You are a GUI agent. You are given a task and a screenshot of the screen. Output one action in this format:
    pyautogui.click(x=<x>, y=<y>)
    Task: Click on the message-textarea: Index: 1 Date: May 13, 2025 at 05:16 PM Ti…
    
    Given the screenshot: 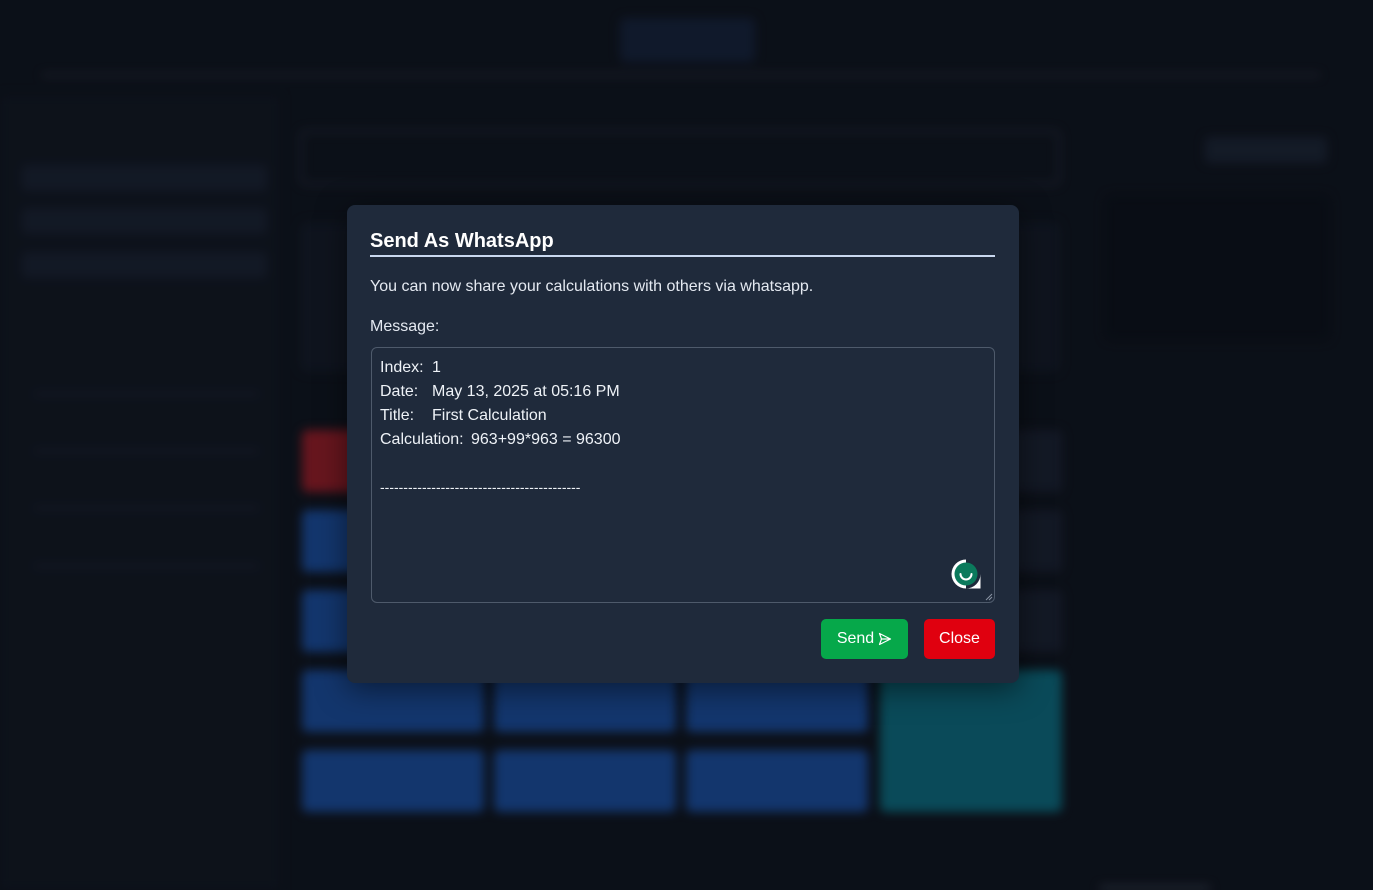 What is the action you would take?
    pyautogui.click(x=683, y=475)
    